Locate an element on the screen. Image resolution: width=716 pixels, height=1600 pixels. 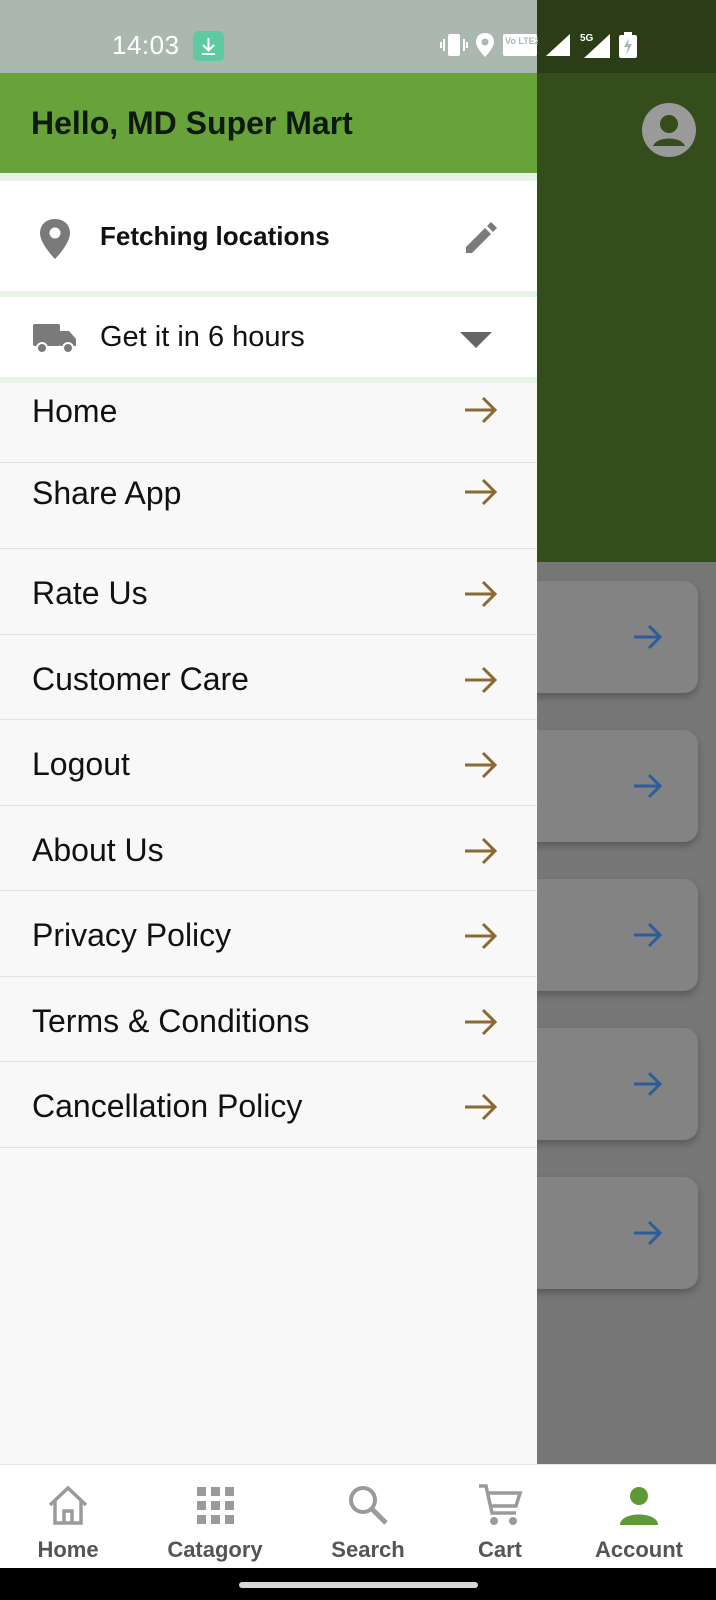
grid-icon is located at coordinates (215, 1505).